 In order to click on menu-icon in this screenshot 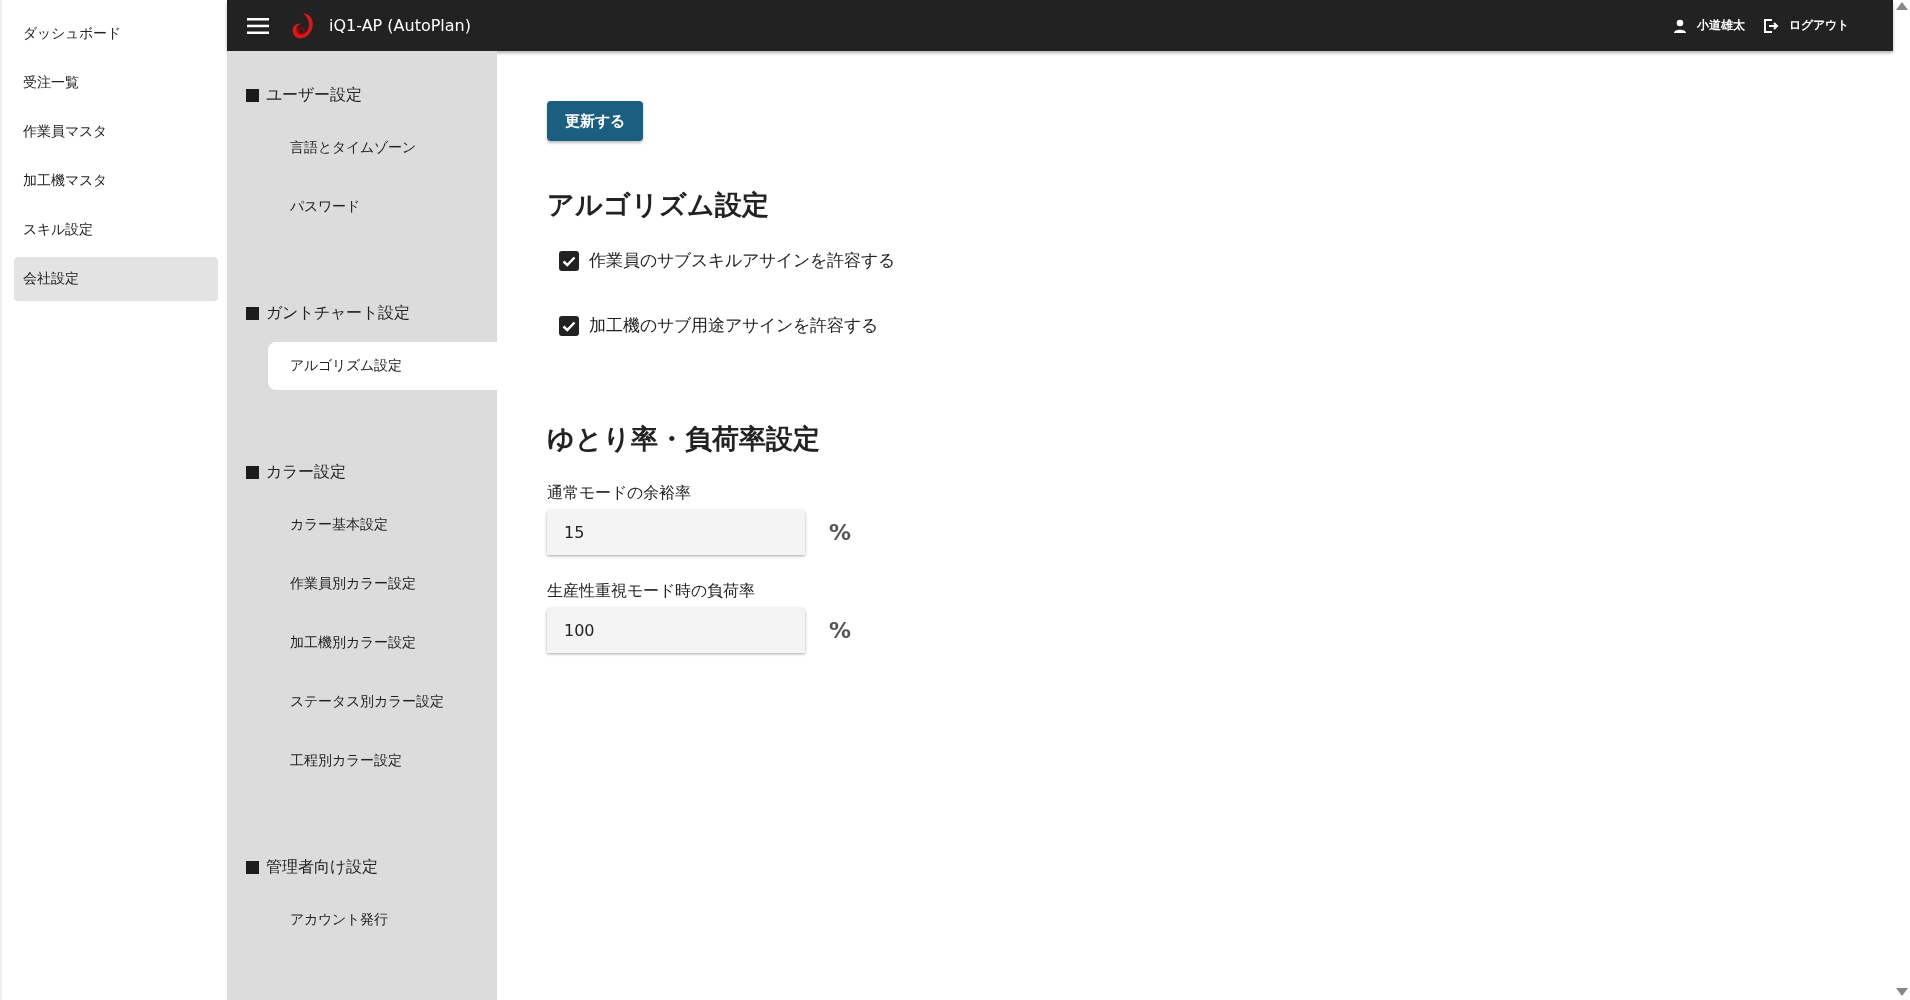, I will do `click(258, 25)`.